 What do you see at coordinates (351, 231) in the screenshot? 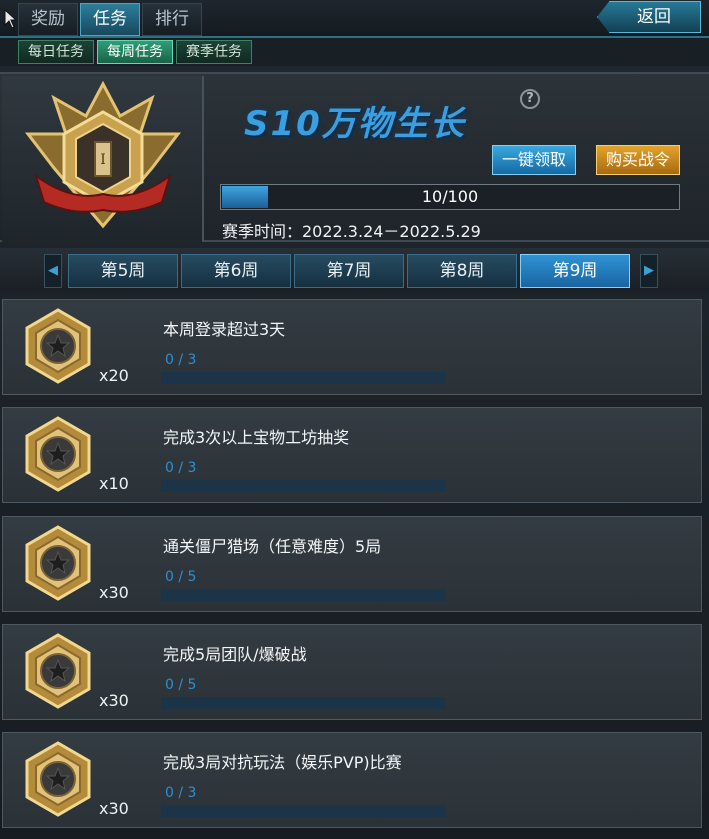
I see `season-time: 赛季时间：2022.3.24－2022.5.29` at bounding box center [351, 231].